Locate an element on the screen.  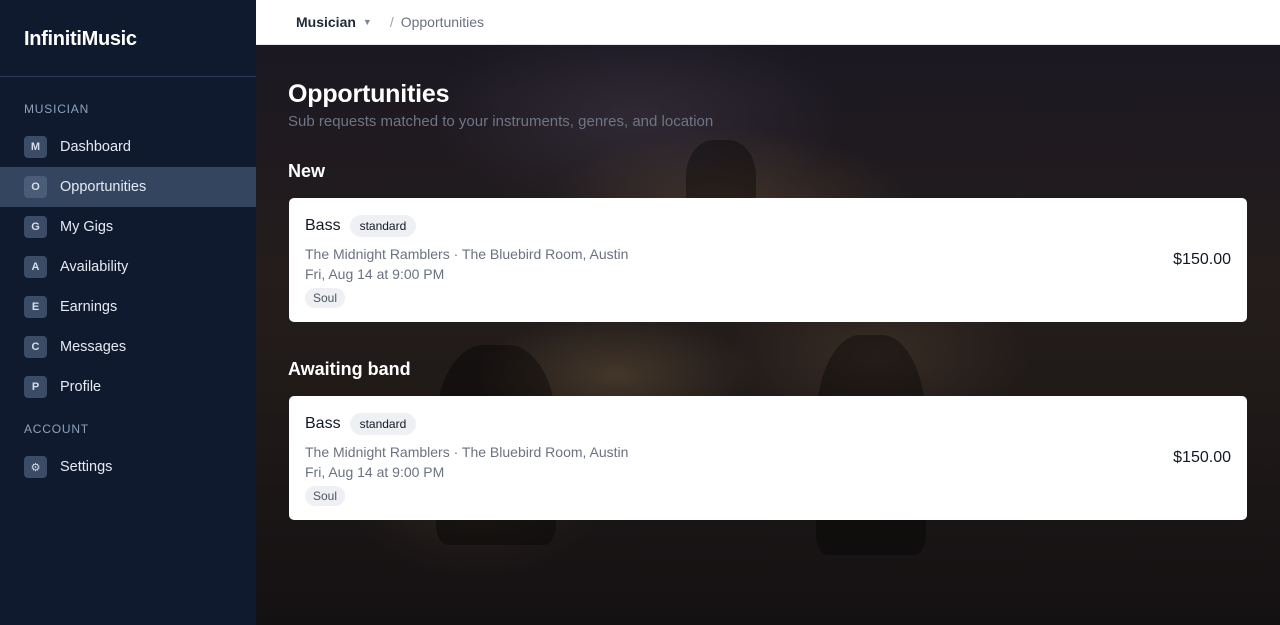
sidebar-item-profile: P Profile is located at coordinates (128, 387).